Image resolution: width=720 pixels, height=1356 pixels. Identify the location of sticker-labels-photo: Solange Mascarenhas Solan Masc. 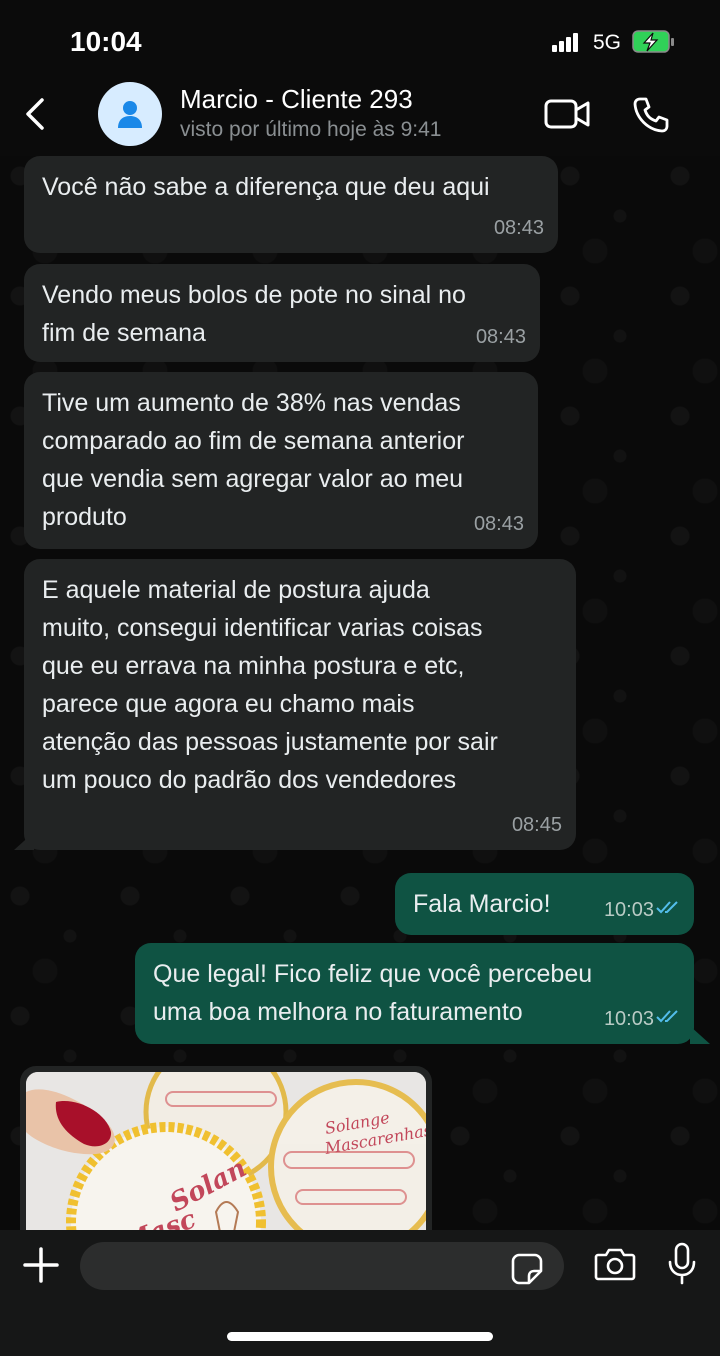
(226, 1151).